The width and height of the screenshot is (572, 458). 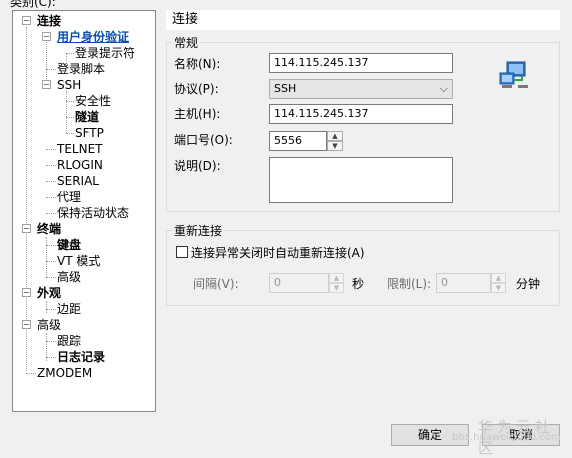 What do you see at coordinates (105, 53) in the screenshot?
I see `tree-item-login-prompt: 登录提示符` at bounding box center [105, 53].